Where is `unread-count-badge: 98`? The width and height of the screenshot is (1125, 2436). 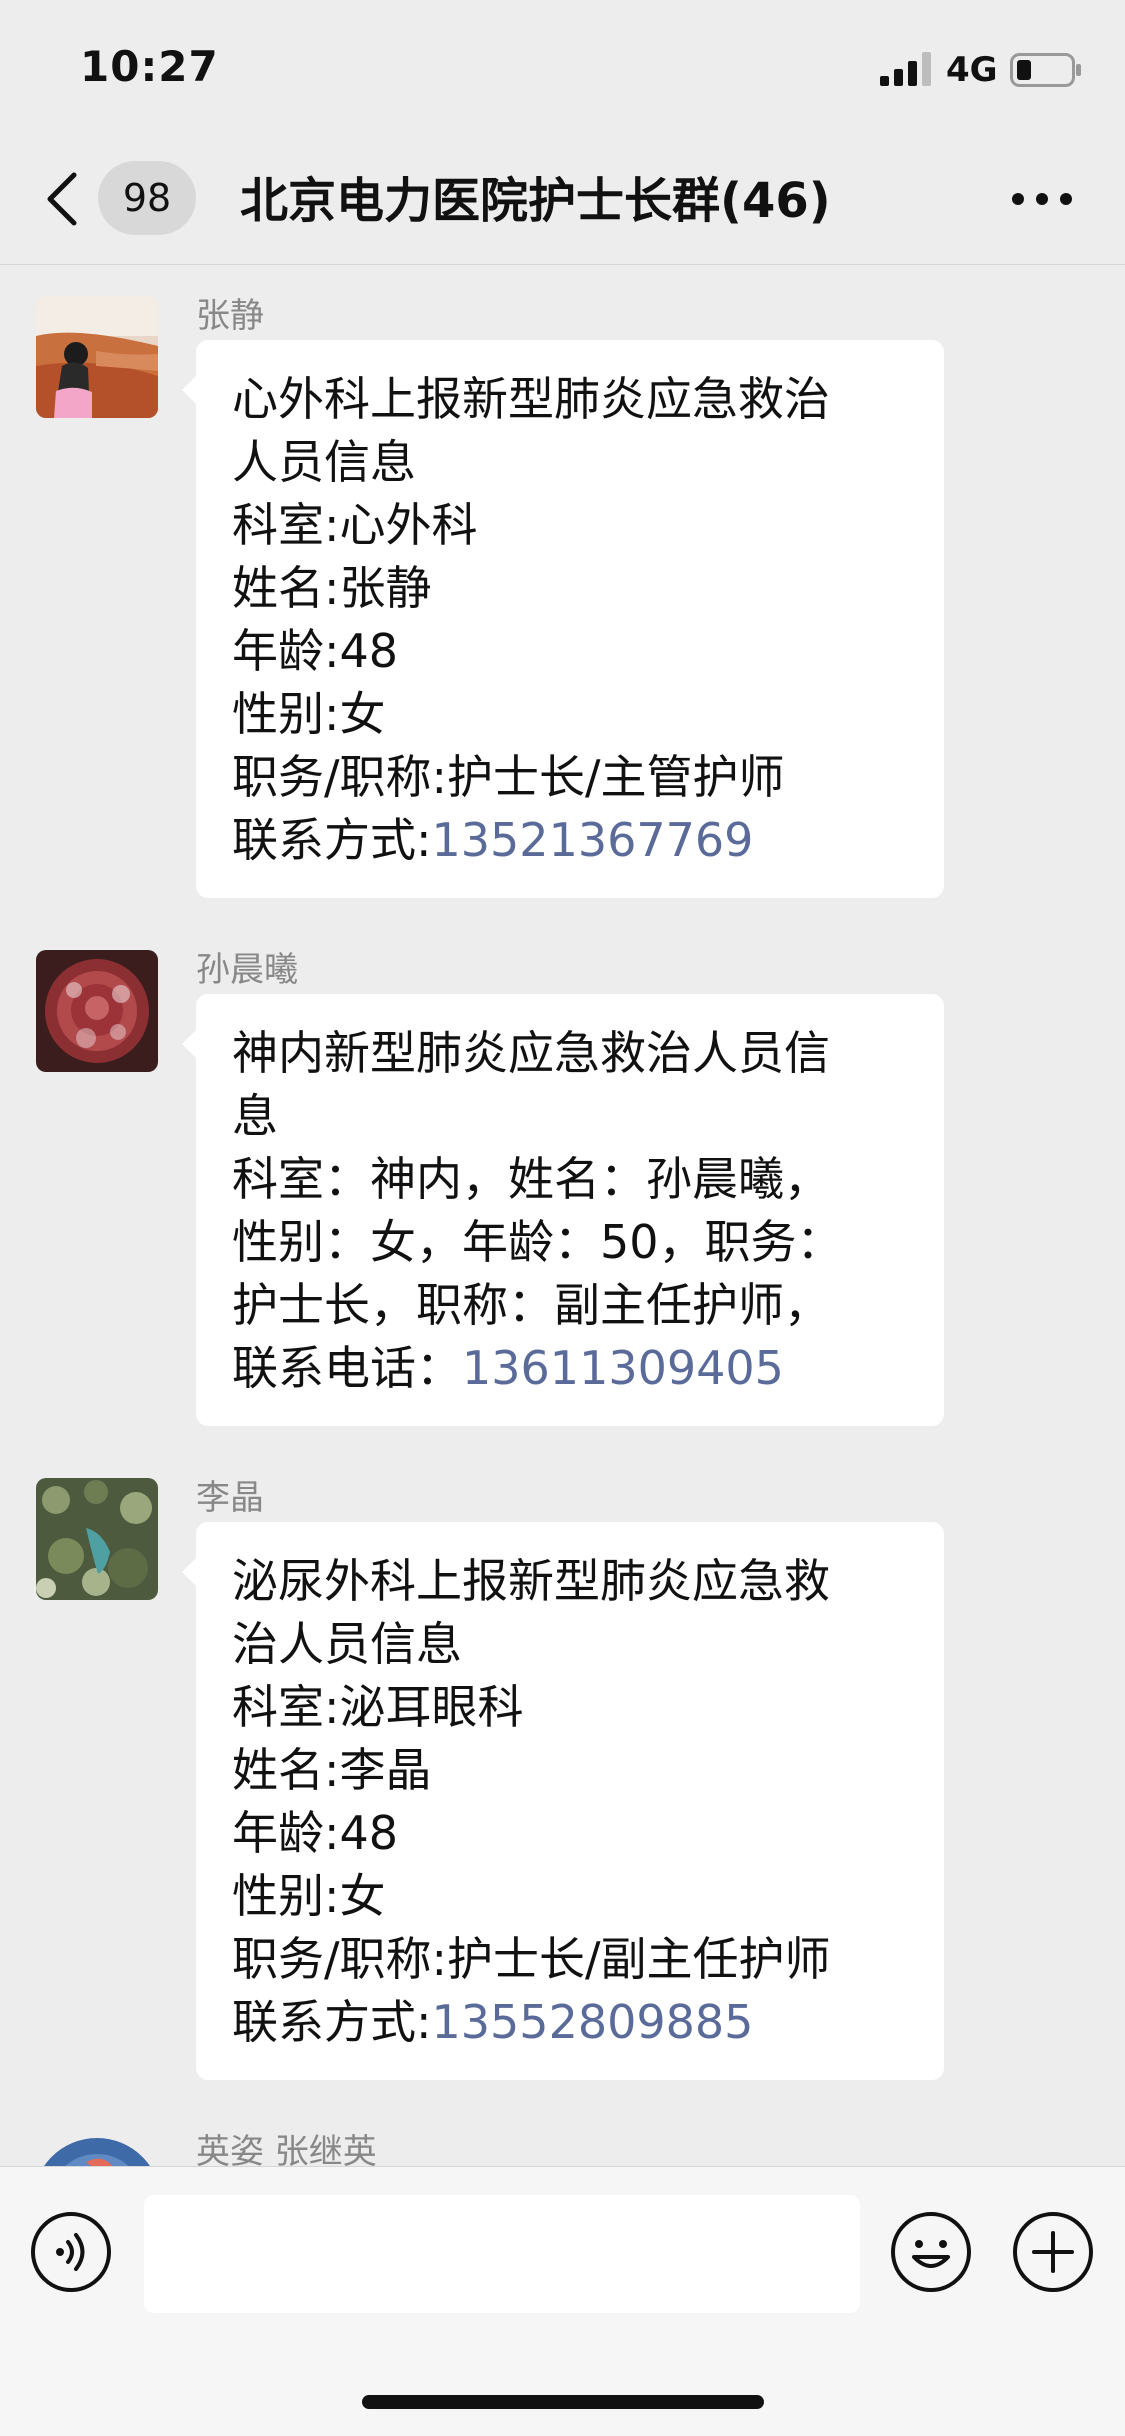
unread-count-badge: 98 is located at coordinates (147, 198).